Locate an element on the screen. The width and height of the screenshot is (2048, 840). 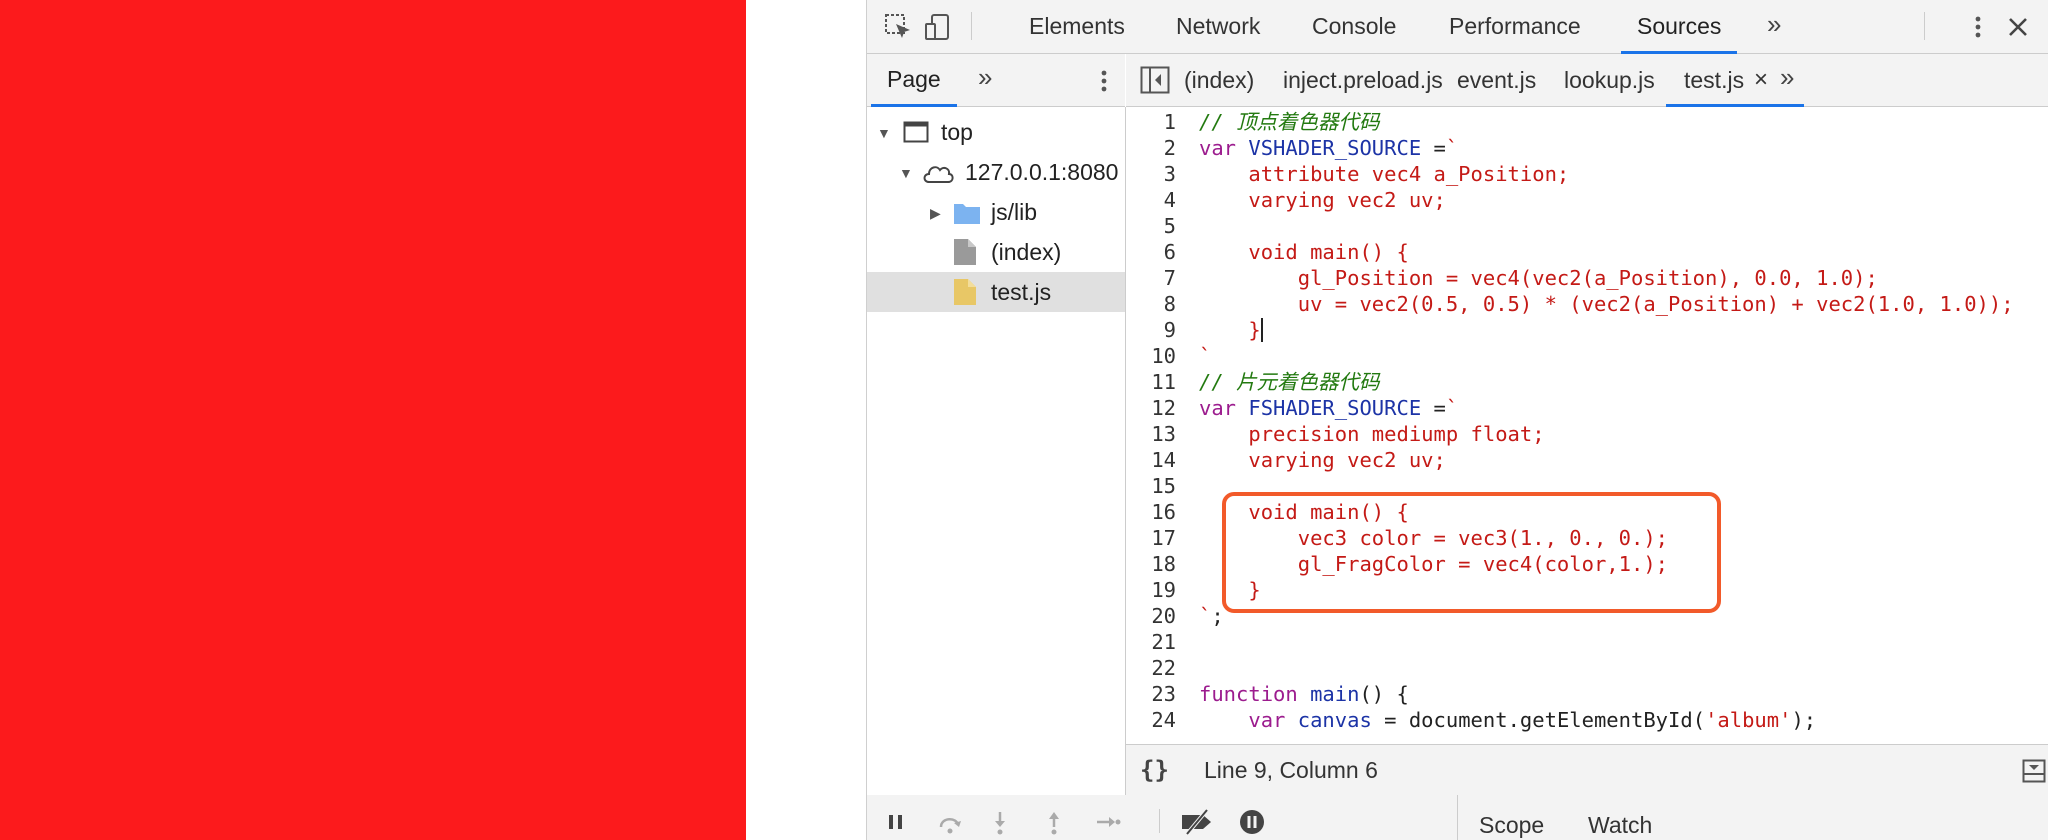
line-number: 3 is located at coordinates (1151, 174).